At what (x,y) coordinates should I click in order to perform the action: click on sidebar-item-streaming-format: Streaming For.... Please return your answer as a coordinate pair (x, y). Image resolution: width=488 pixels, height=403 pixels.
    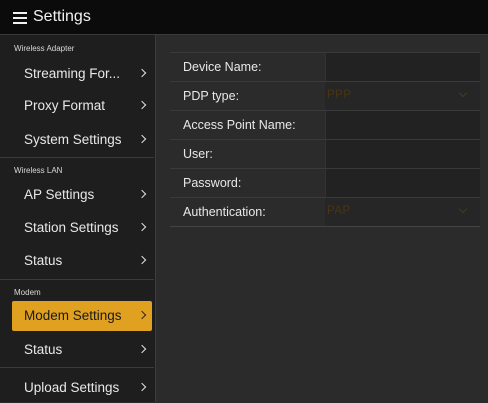
    Looking at the image, I should click on (82, 74).